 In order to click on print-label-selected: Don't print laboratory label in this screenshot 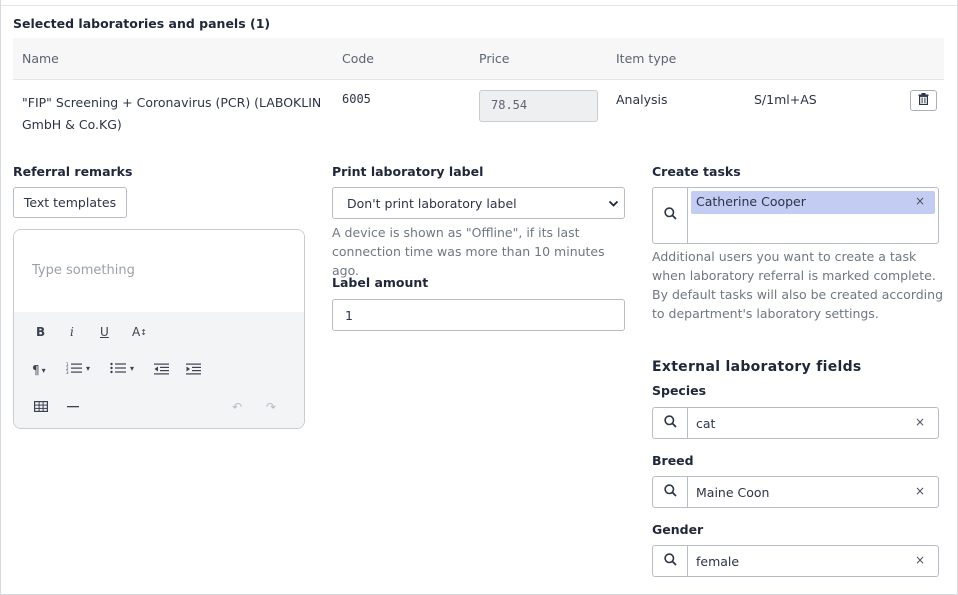, I will do `click(432, 203)`.